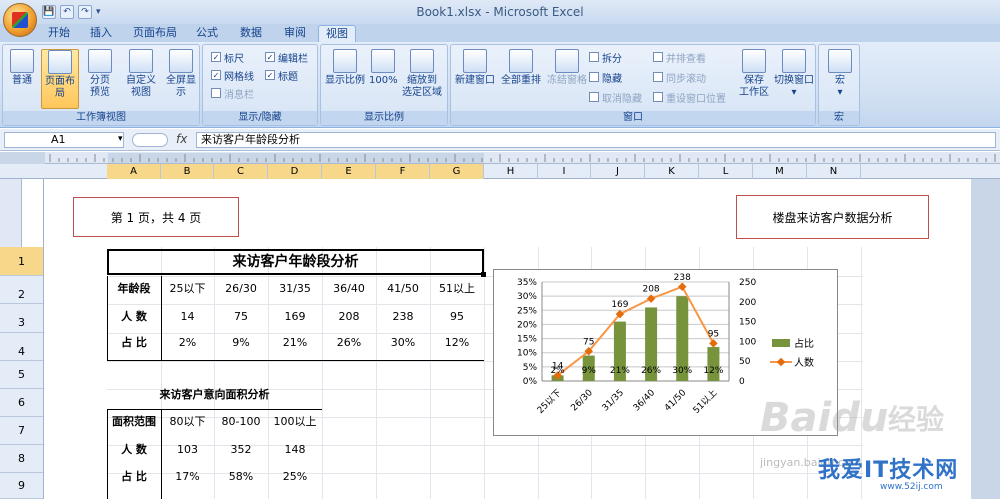 This screenshot has width=1000, height=499. What do you see at coordinates (181, 79) in the screenshot?
I see `full-screen-button: 全屏显示` at bounding box center [181, 79].